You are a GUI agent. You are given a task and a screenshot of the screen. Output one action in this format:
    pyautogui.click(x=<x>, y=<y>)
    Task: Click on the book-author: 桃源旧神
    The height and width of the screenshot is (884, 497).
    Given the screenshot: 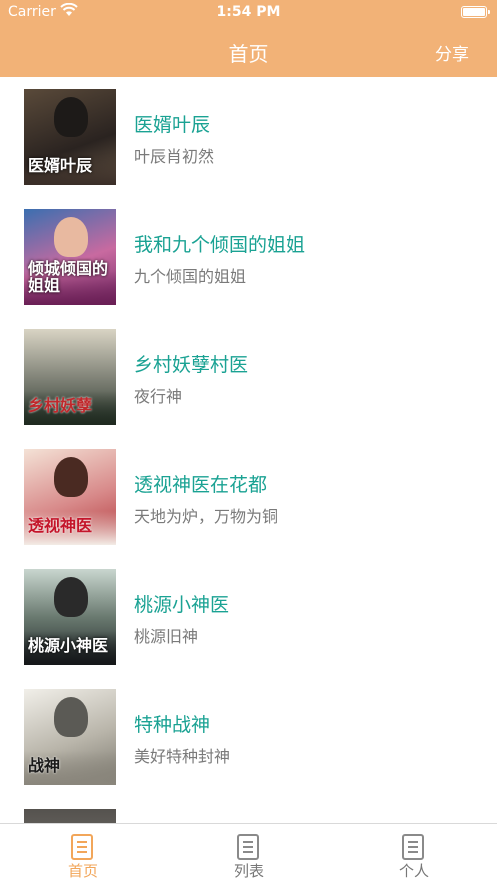 What is the action you would take?
    pyautogui.click(x=166, y=636)
    